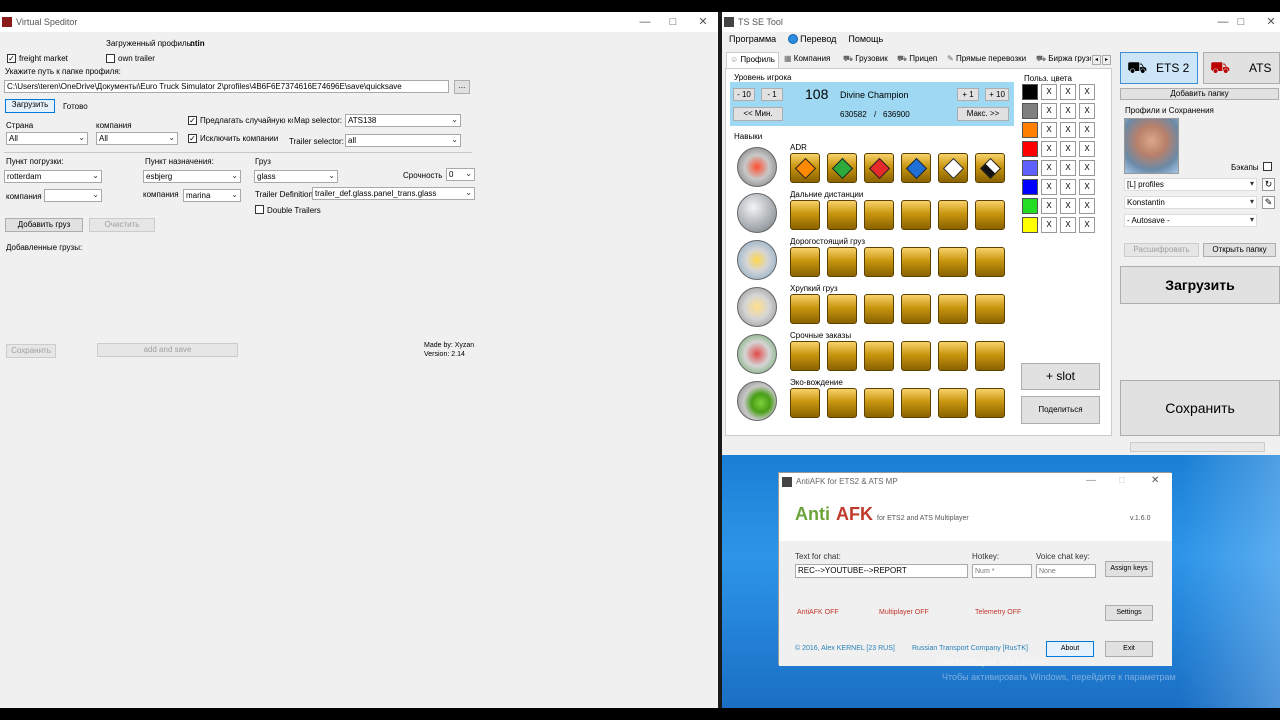 This screenshot has width=1280, height=720. I want to click on menu-program: Программа, so click(752, 39).